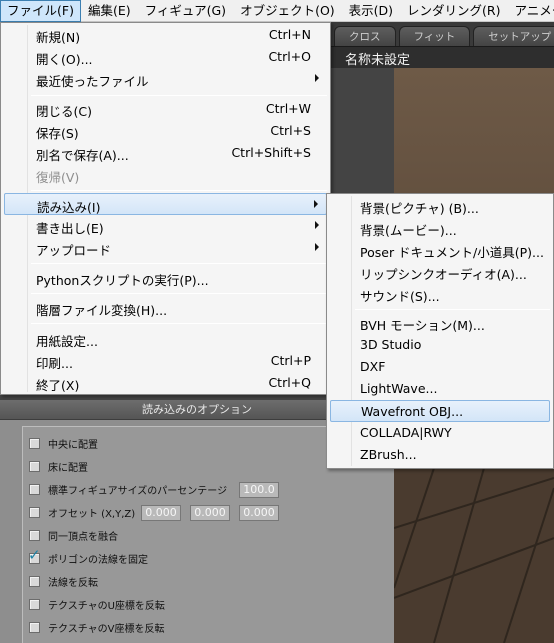 The width and height of the screenshot is (554, 643). Describe the element at coordinates (138, 491) in the screenshot. I see `option-label: 標準フィギュアサイズのパーセンテージ` at that location.